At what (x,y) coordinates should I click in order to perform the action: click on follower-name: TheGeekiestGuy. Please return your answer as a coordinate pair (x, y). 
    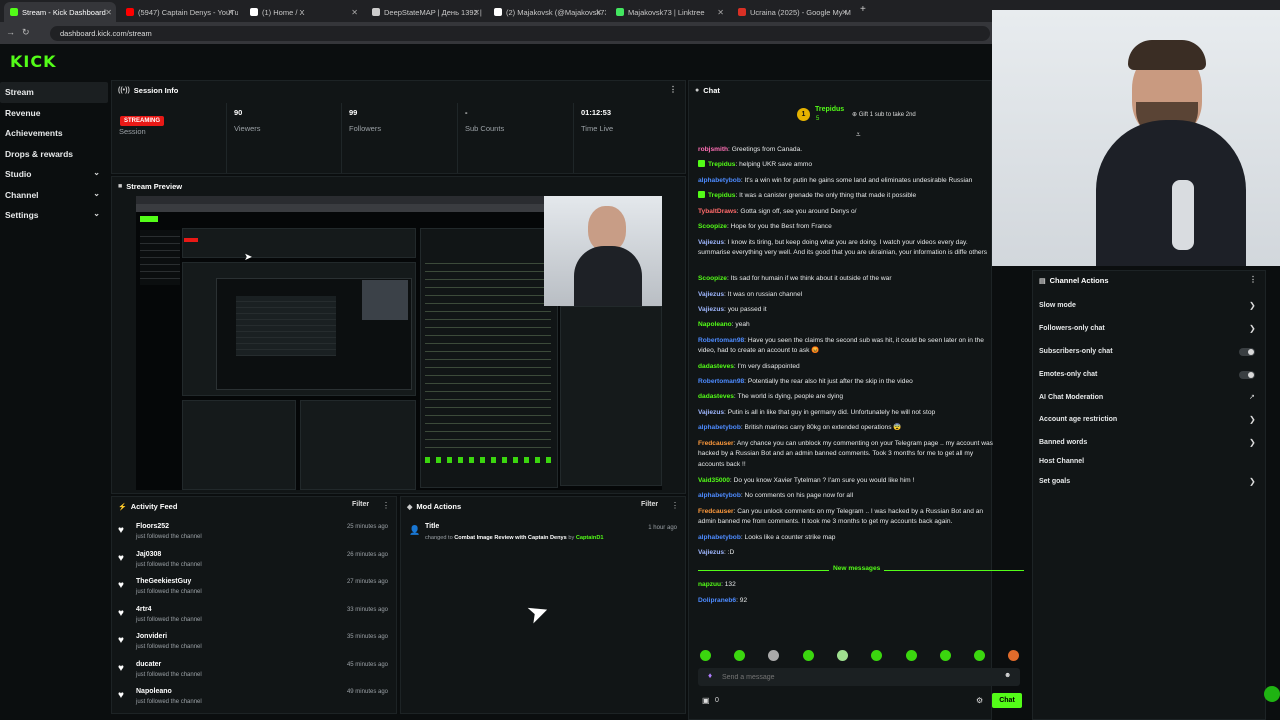
    Looking at the image, I should click on (163, 581).